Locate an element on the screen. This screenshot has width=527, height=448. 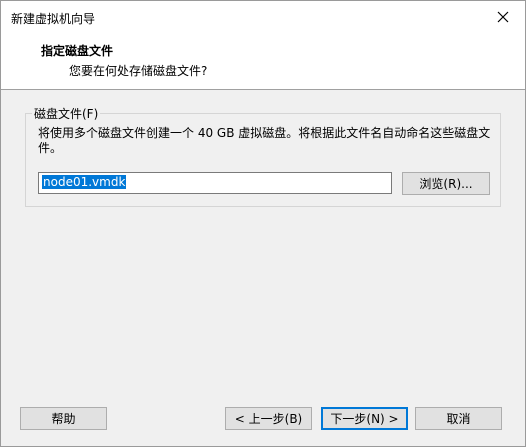
title-bar: 新建虚拟机向导 is located at coordinates (263, 17).